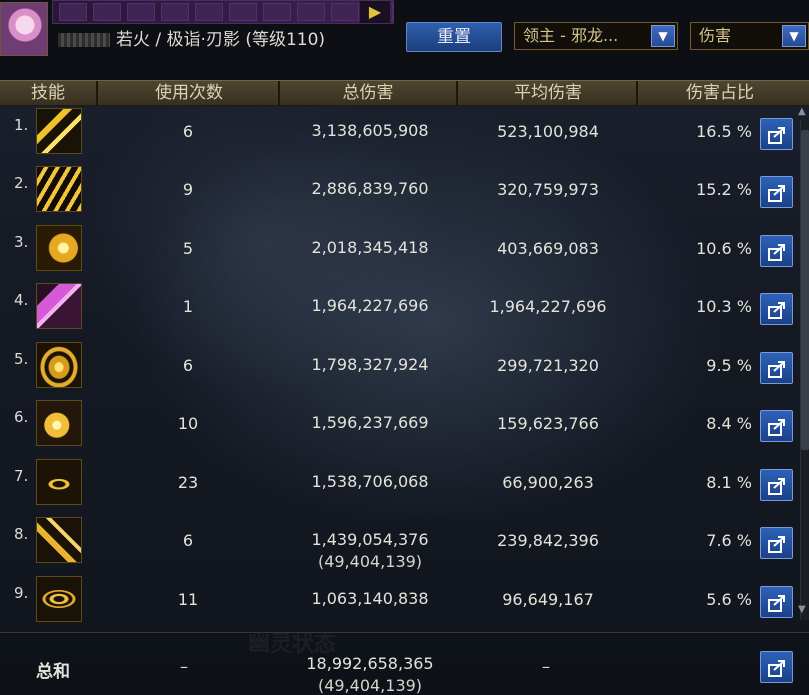  I want to click on reset-button: 重置, so click(454, 37).